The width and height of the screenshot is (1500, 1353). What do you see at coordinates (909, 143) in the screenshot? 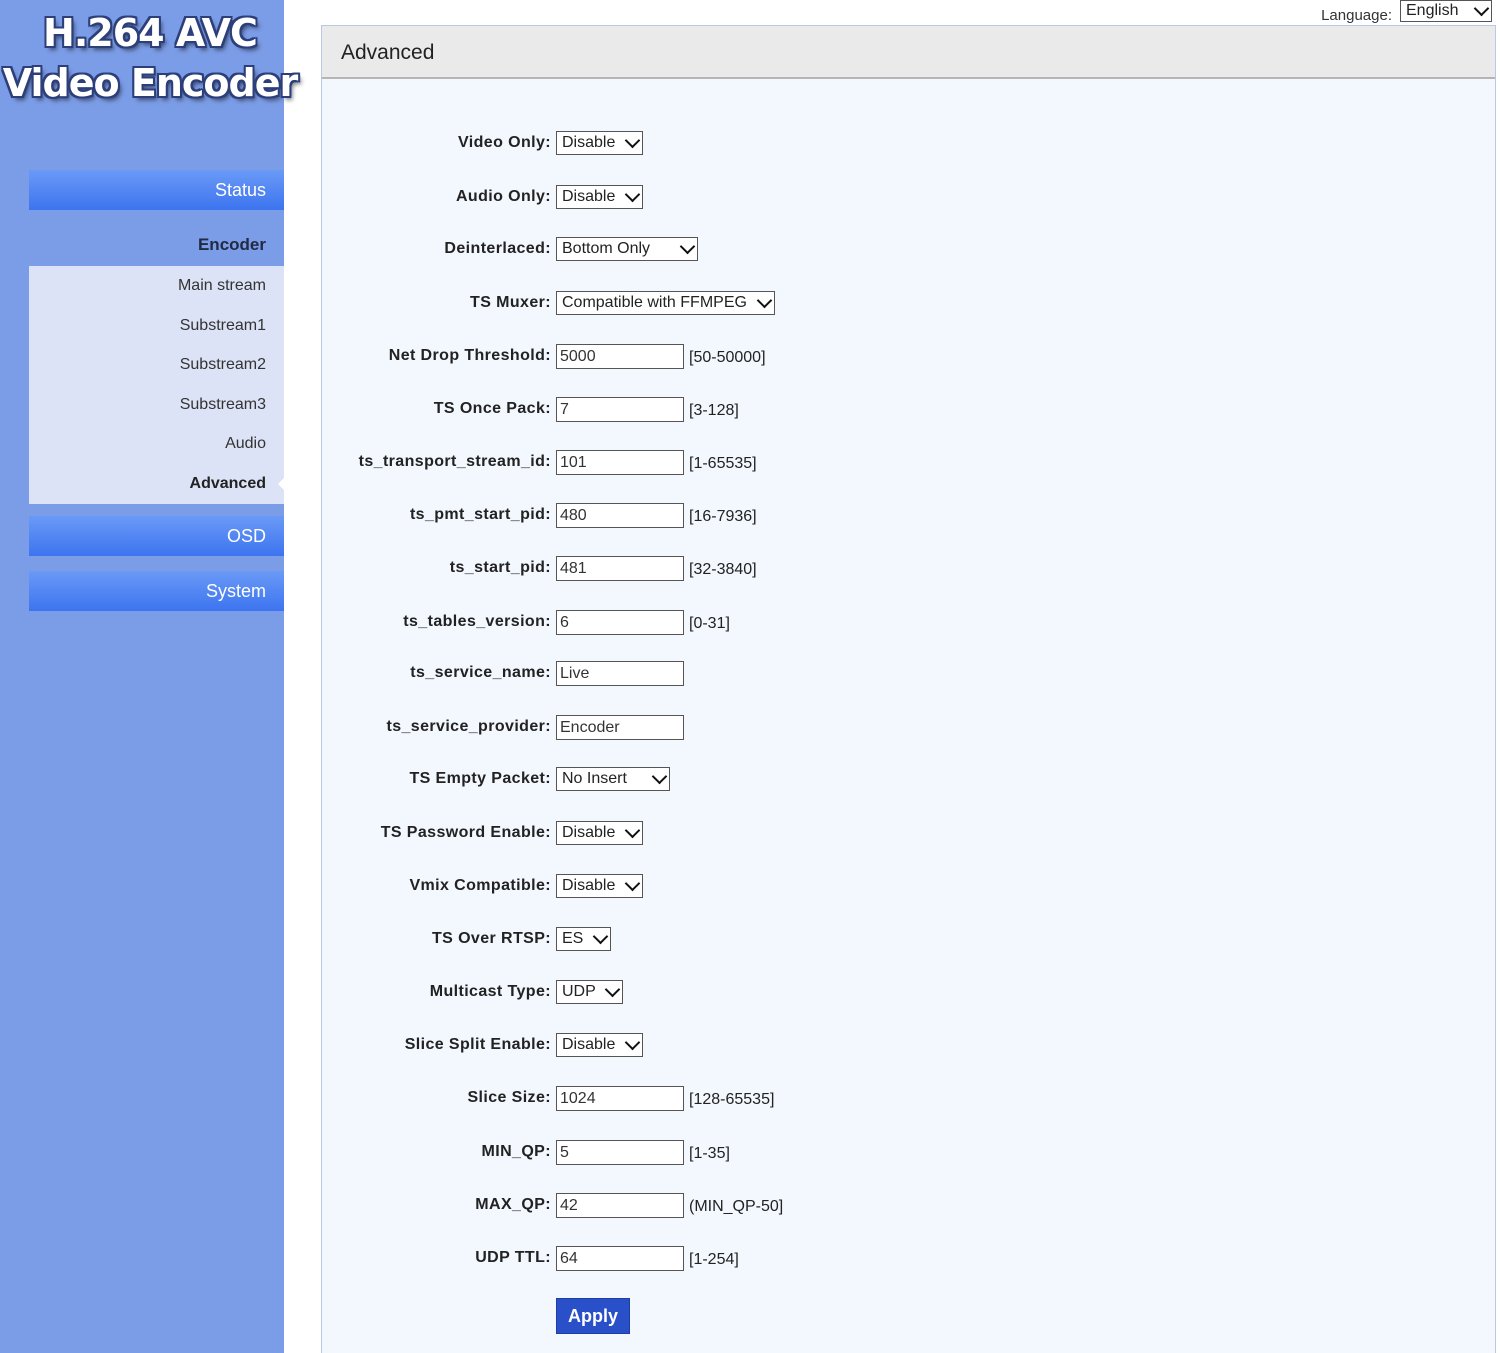
I see `form-row-video-only: Video Only: Disable` at bounding box center [909, 143].